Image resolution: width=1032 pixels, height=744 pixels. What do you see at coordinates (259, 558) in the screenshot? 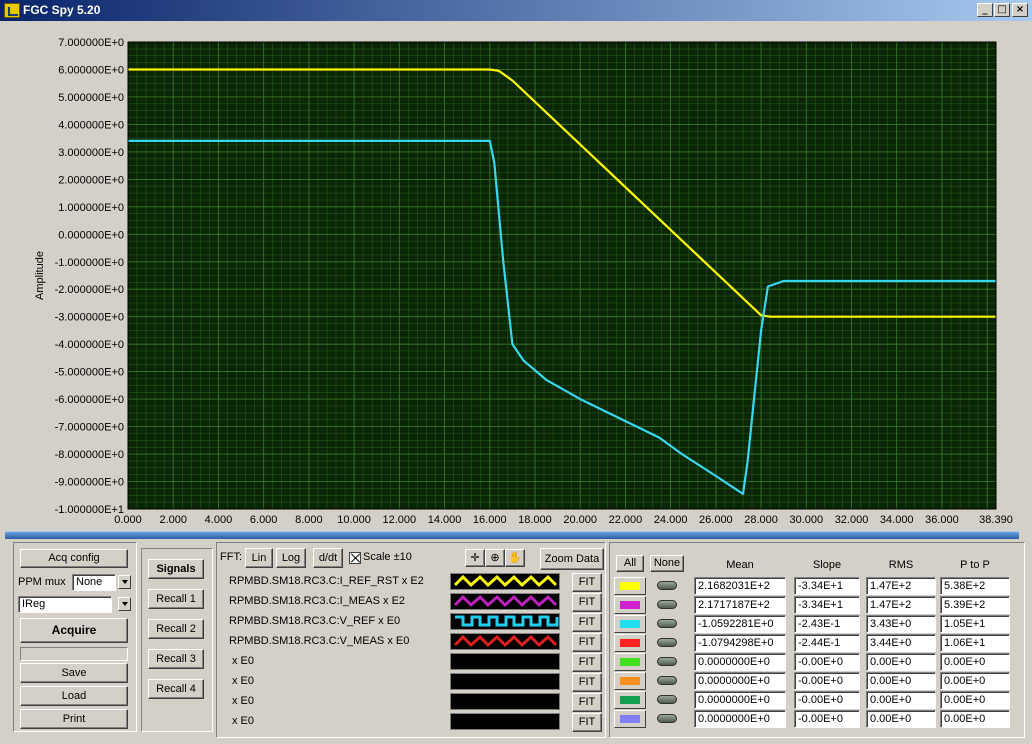
I see `fft-lin-button: Lin` at bounding box center [259, 558].